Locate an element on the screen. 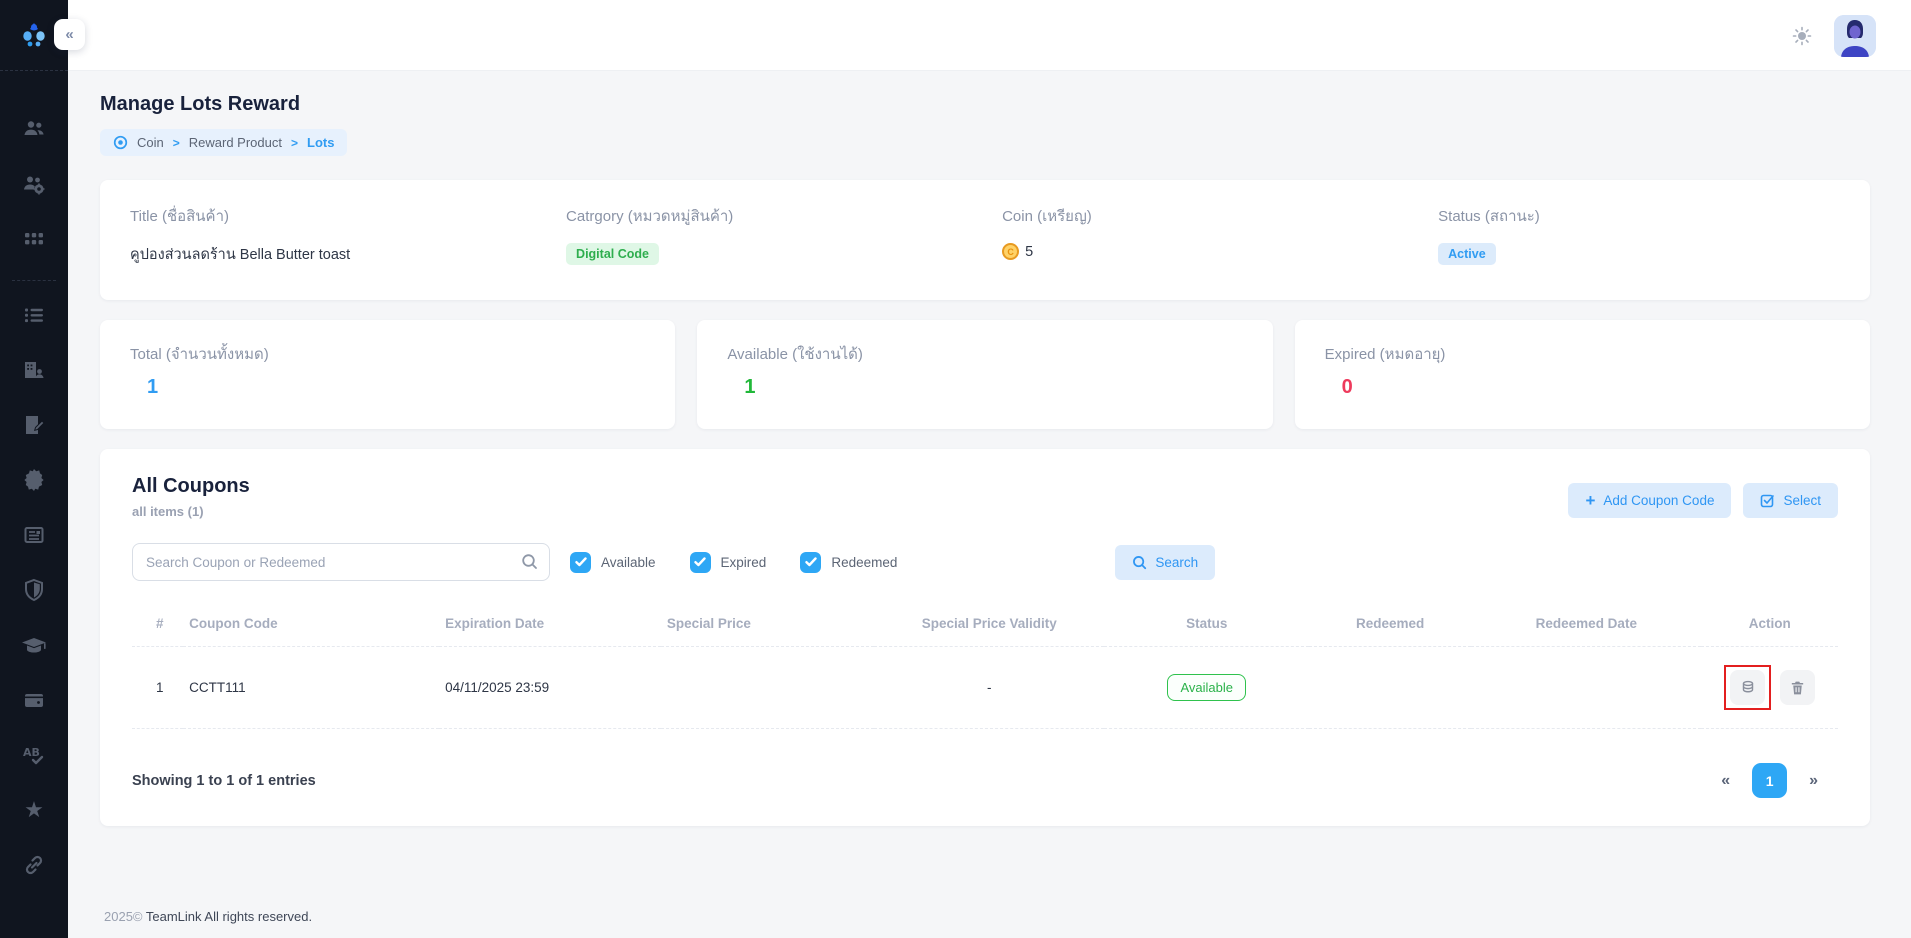 This screenshot has height=938, width=1911. badge-icon is located at coordinates (34, 480).